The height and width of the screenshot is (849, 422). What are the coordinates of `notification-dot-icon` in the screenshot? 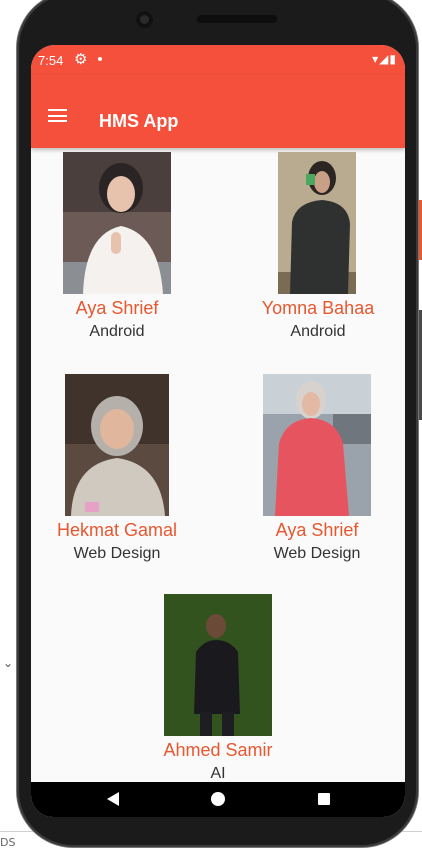 It's located at (100, 59).